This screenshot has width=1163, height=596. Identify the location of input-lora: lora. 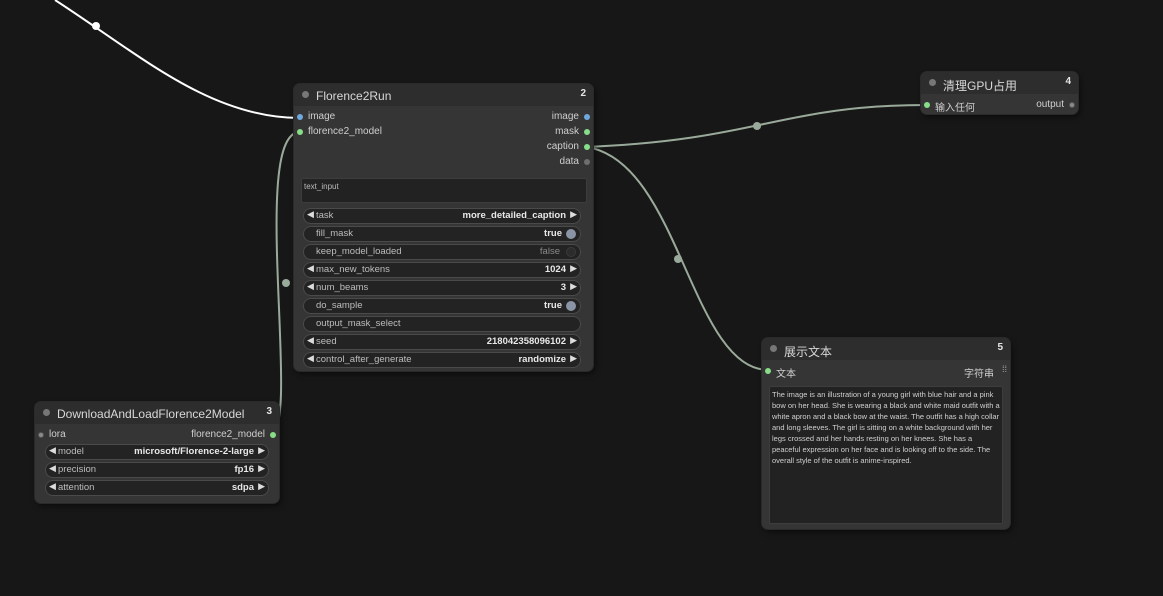
(75, 435).